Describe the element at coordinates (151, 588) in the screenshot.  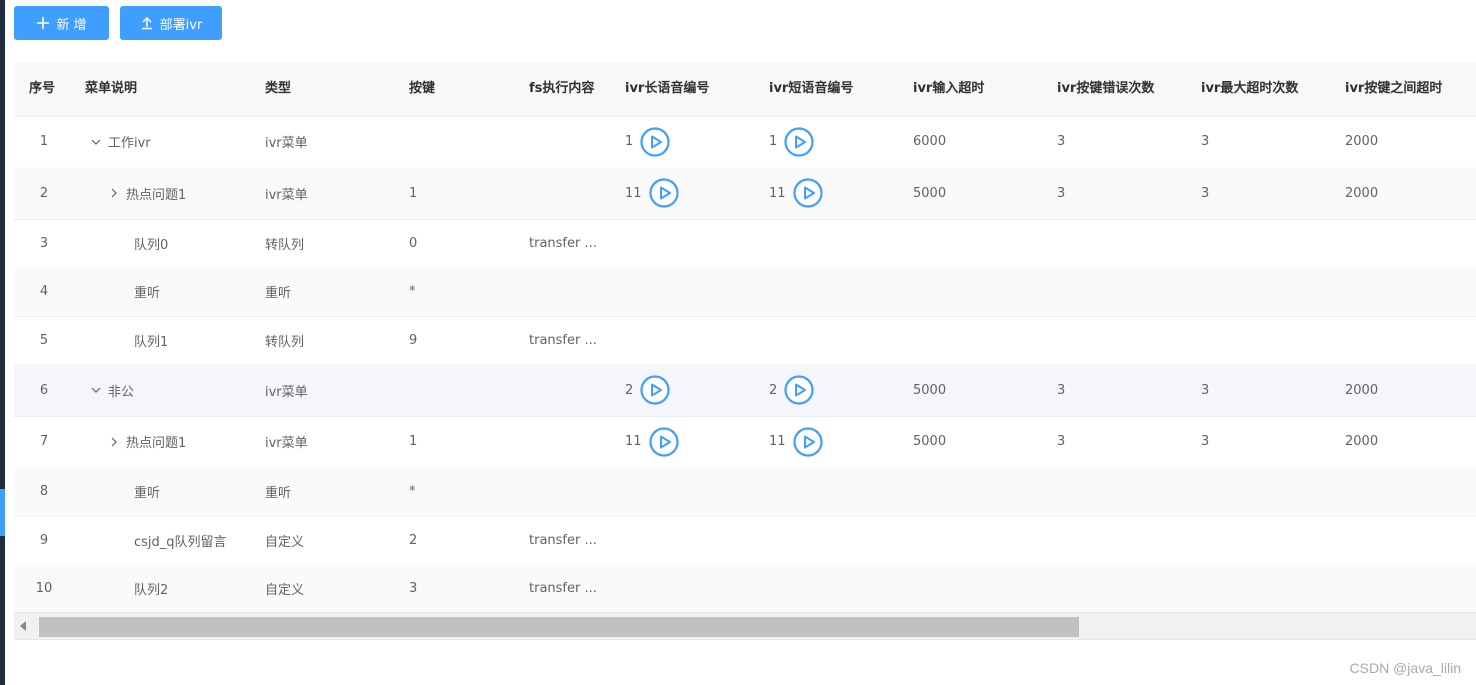
I see `cell-menu: 队列2` at that location.